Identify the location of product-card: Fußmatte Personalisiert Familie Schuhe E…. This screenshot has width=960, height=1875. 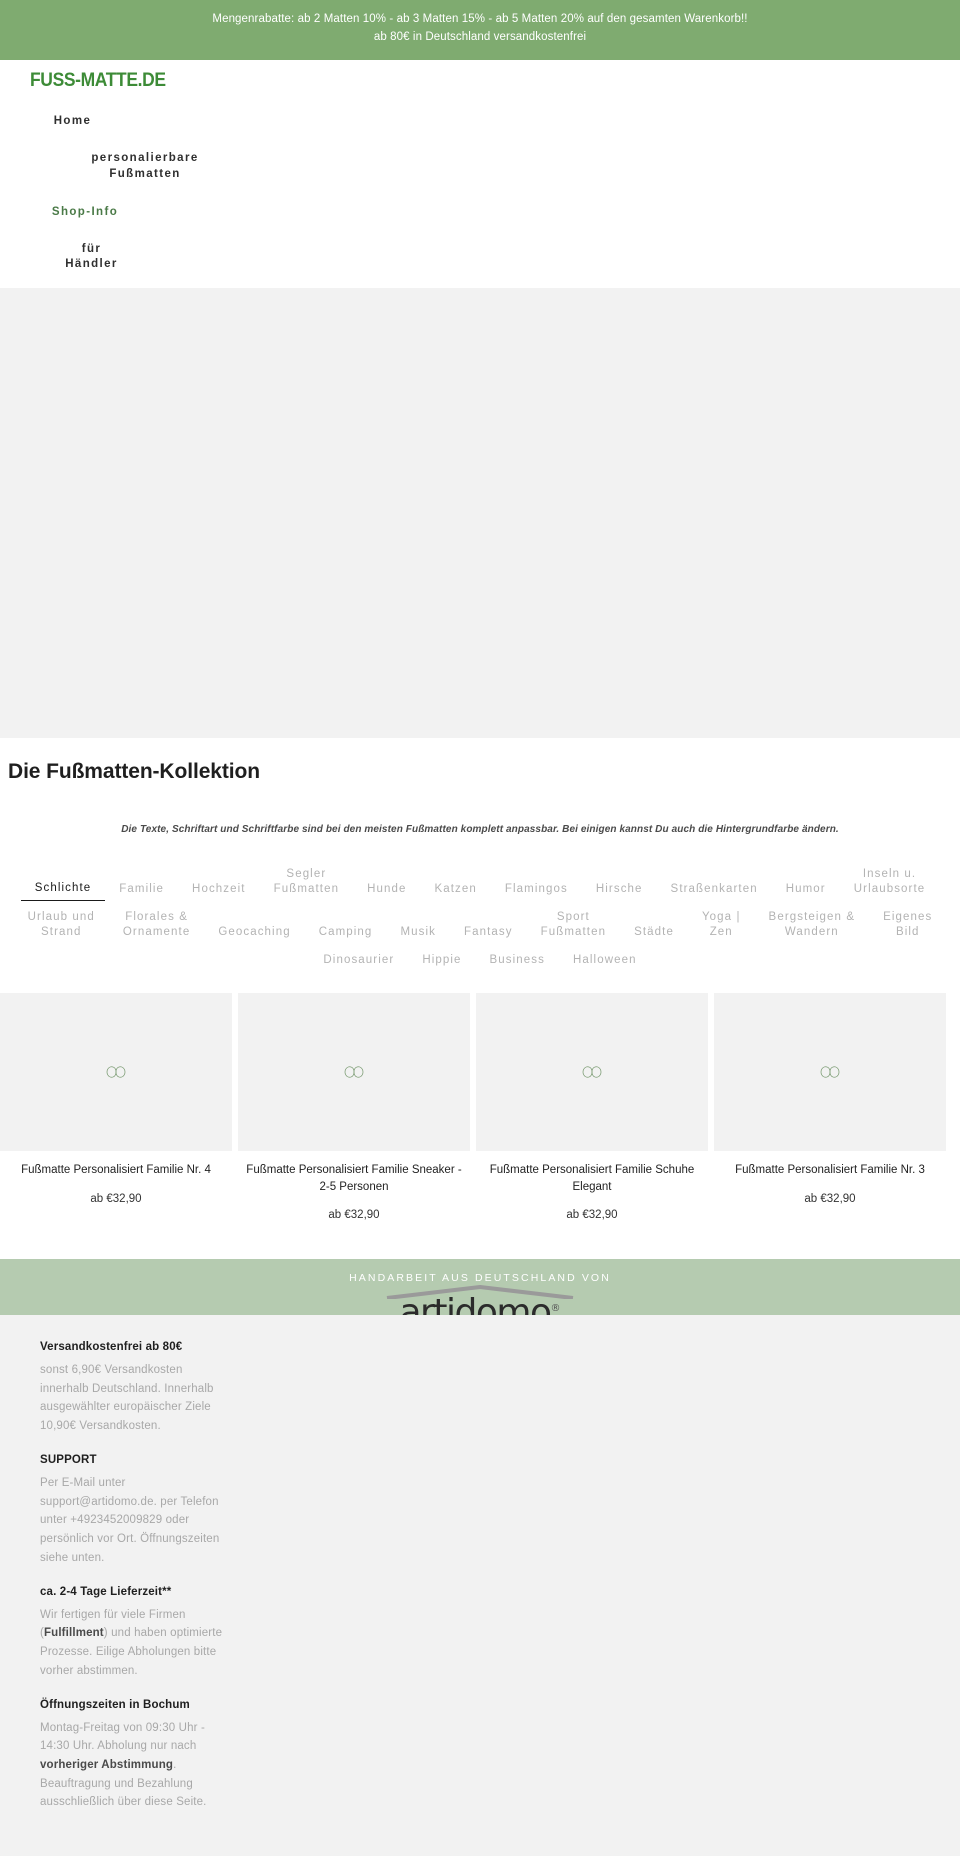
(592, 1107).